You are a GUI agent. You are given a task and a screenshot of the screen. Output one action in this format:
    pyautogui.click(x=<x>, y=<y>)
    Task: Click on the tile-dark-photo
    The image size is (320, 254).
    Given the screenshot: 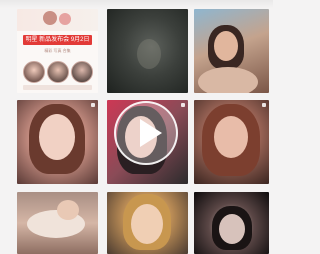 What is the action you would take?
    pyautogui.click(x=147, y=51)
    